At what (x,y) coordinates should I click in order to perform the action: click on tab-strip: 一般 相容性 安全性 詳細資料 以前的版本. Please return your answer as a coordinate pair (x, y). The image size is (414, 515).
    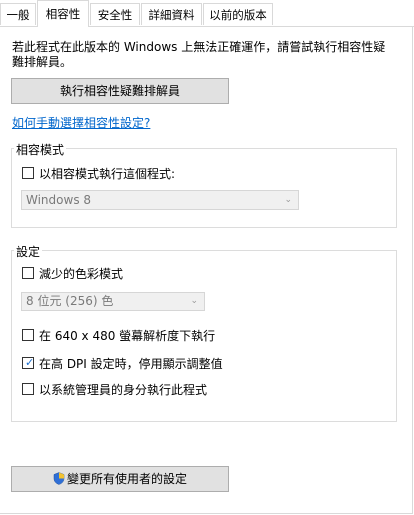
    Looking at the image, I should click on (207, 13).